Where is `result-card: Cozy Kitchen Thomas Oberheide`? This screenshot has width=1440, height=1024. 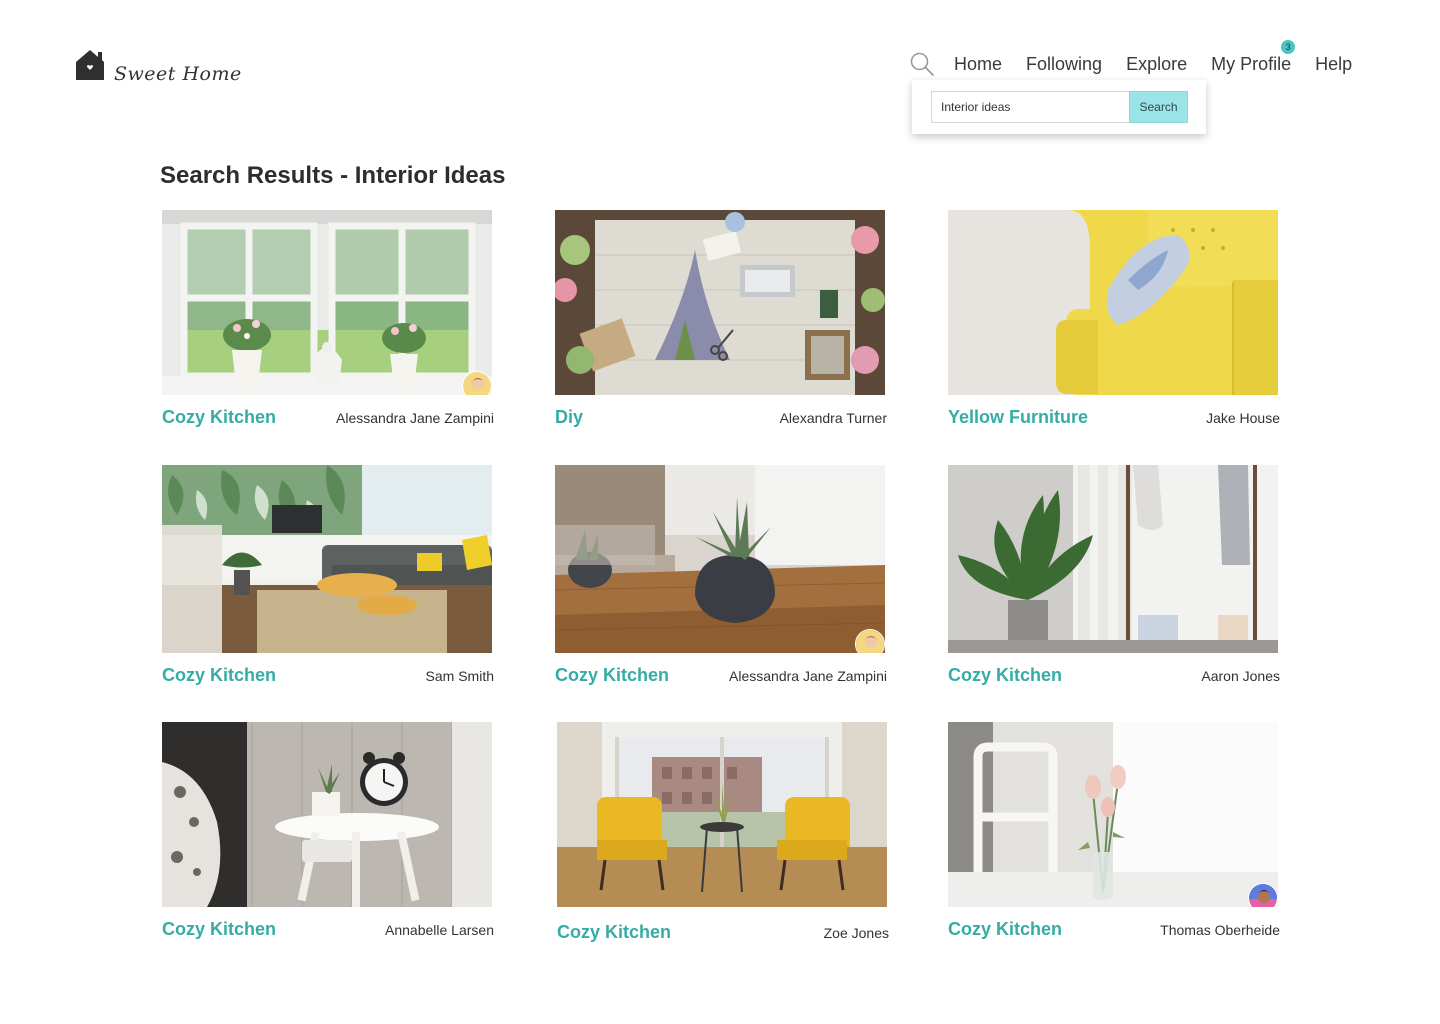 result-card: Cozy Kitchen Thomas Oberheide is located at coordinates (1114, 831).